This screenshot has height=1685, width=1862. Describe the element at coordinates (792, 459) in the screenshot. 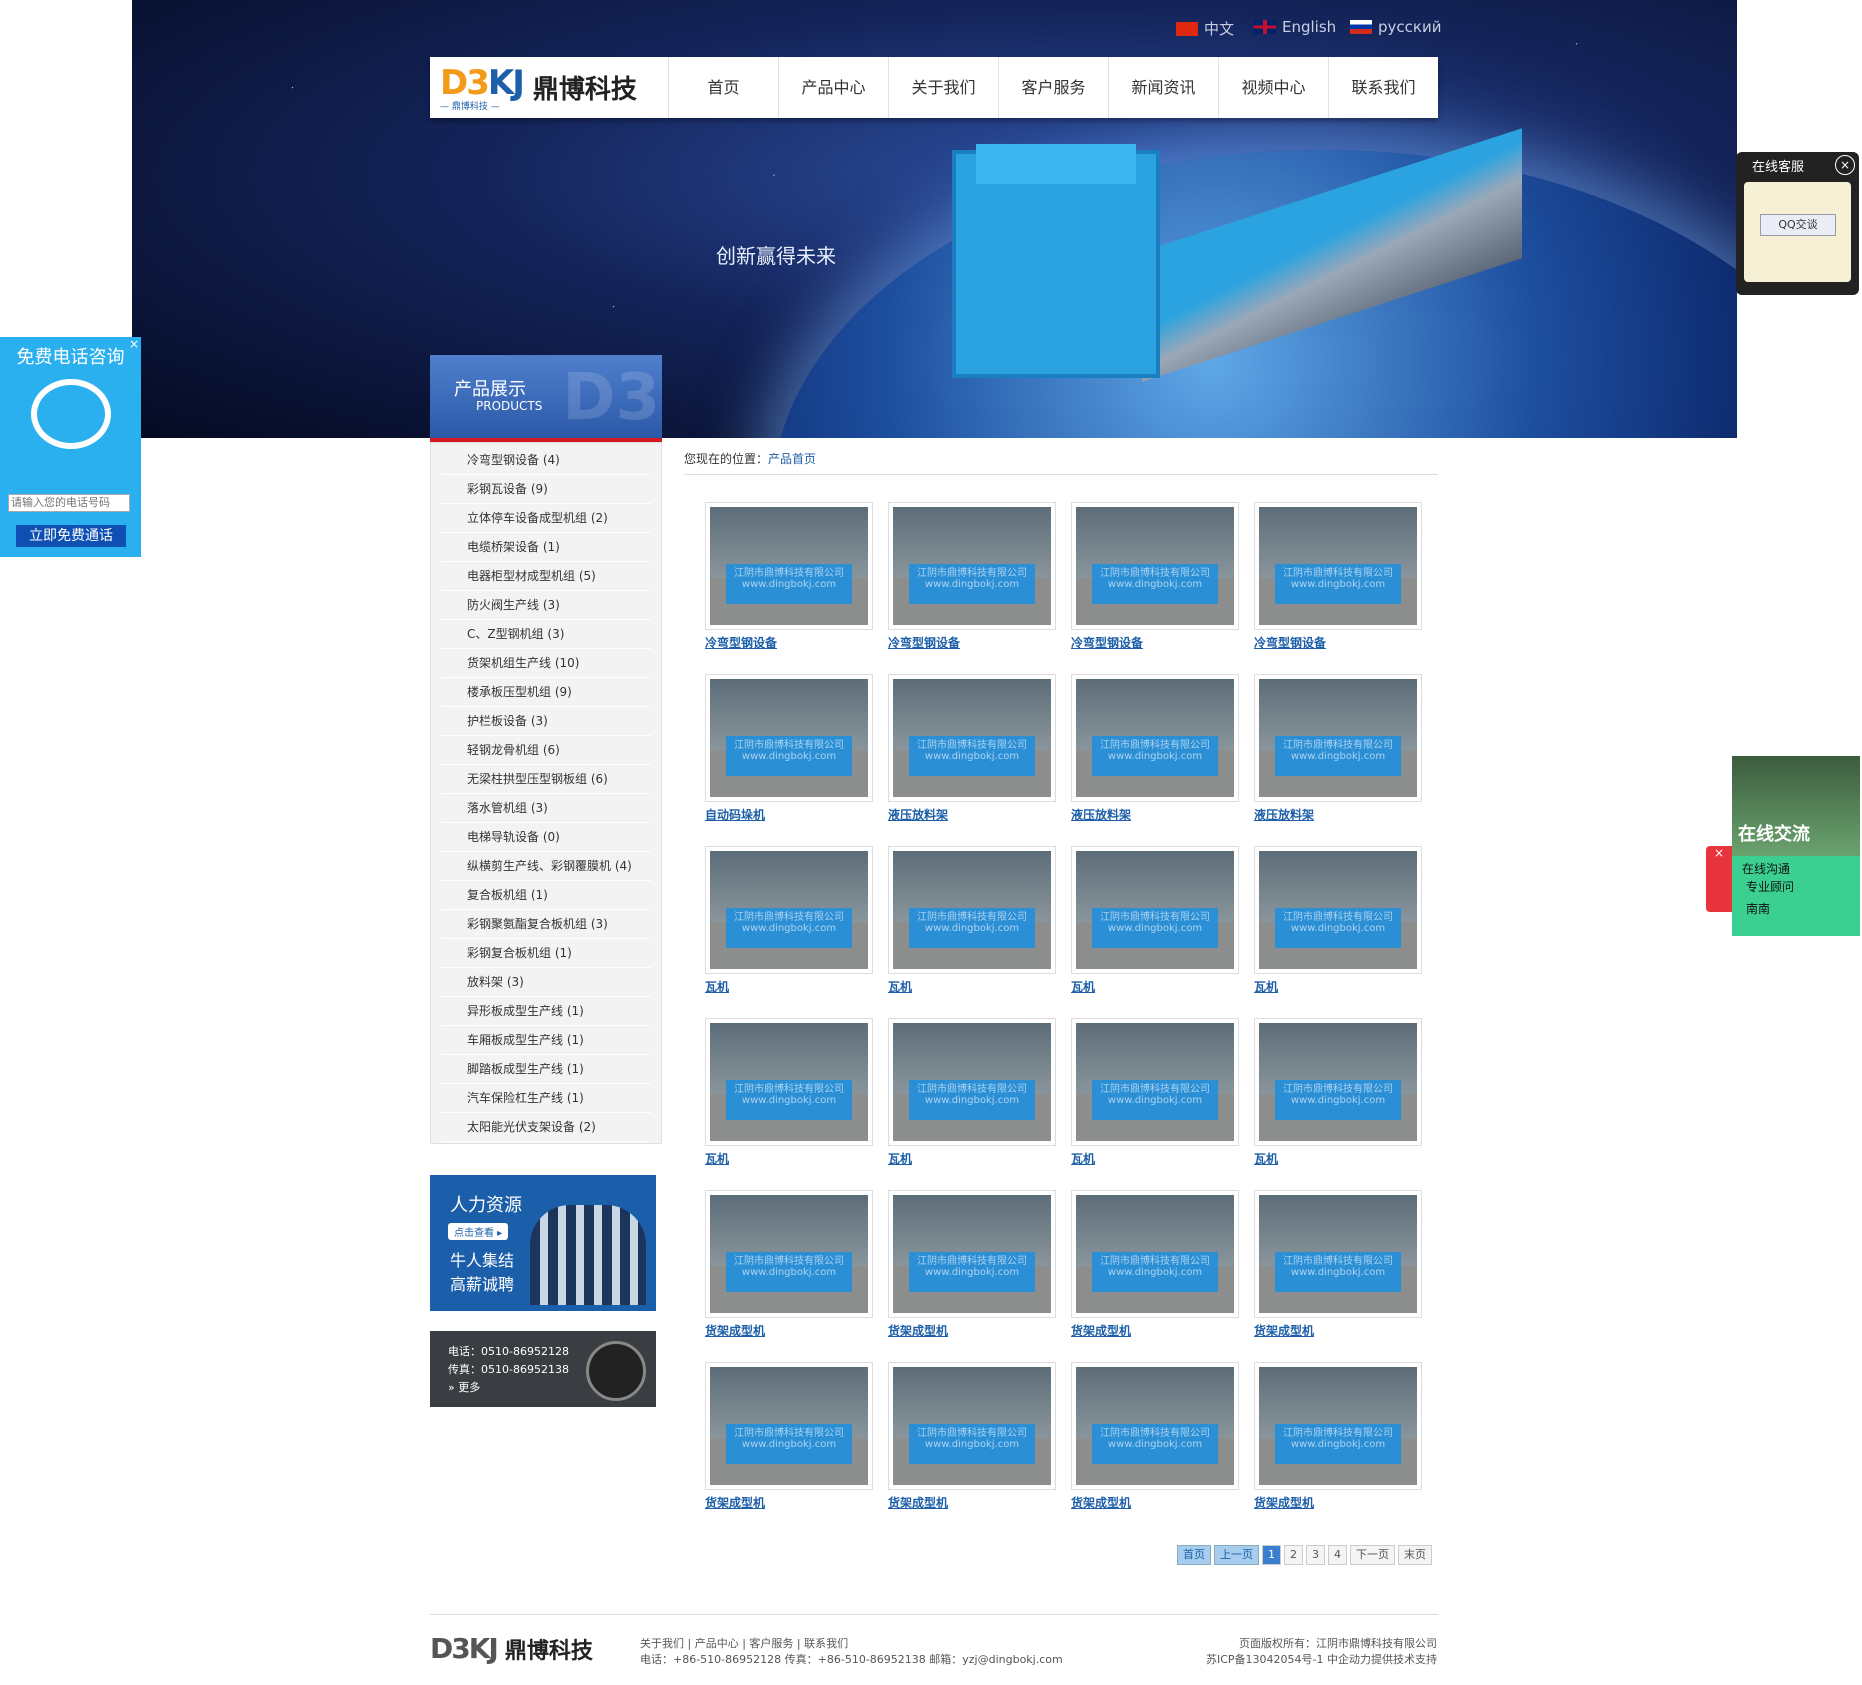

I see `breadcrumb-link: 产品首页` at that location.